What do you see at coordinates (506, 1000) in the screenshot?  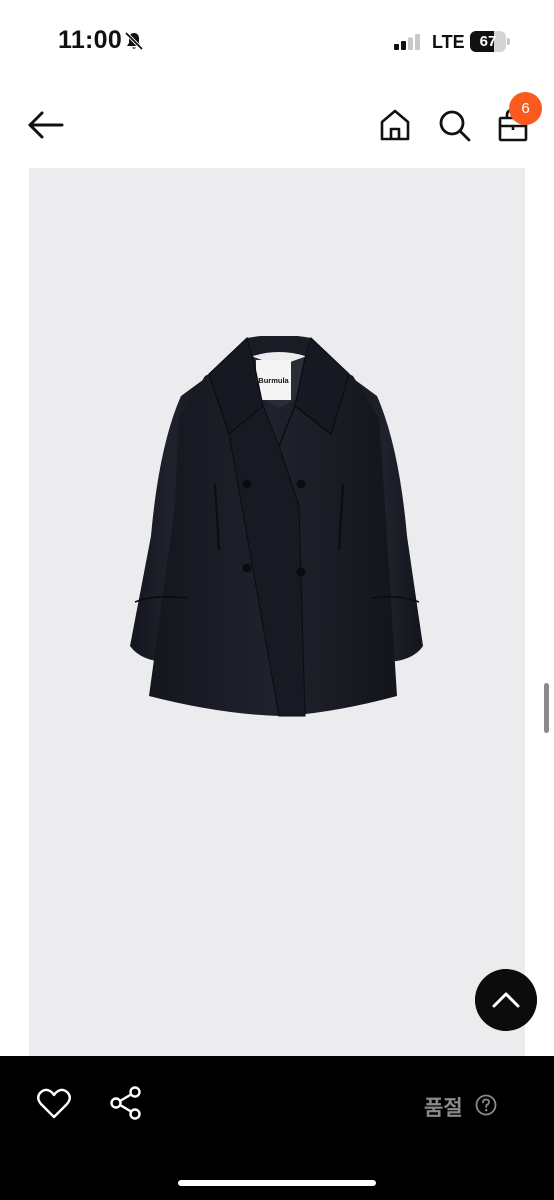 I see `scroll-to-top-button` at bounding box center [506, 1000].